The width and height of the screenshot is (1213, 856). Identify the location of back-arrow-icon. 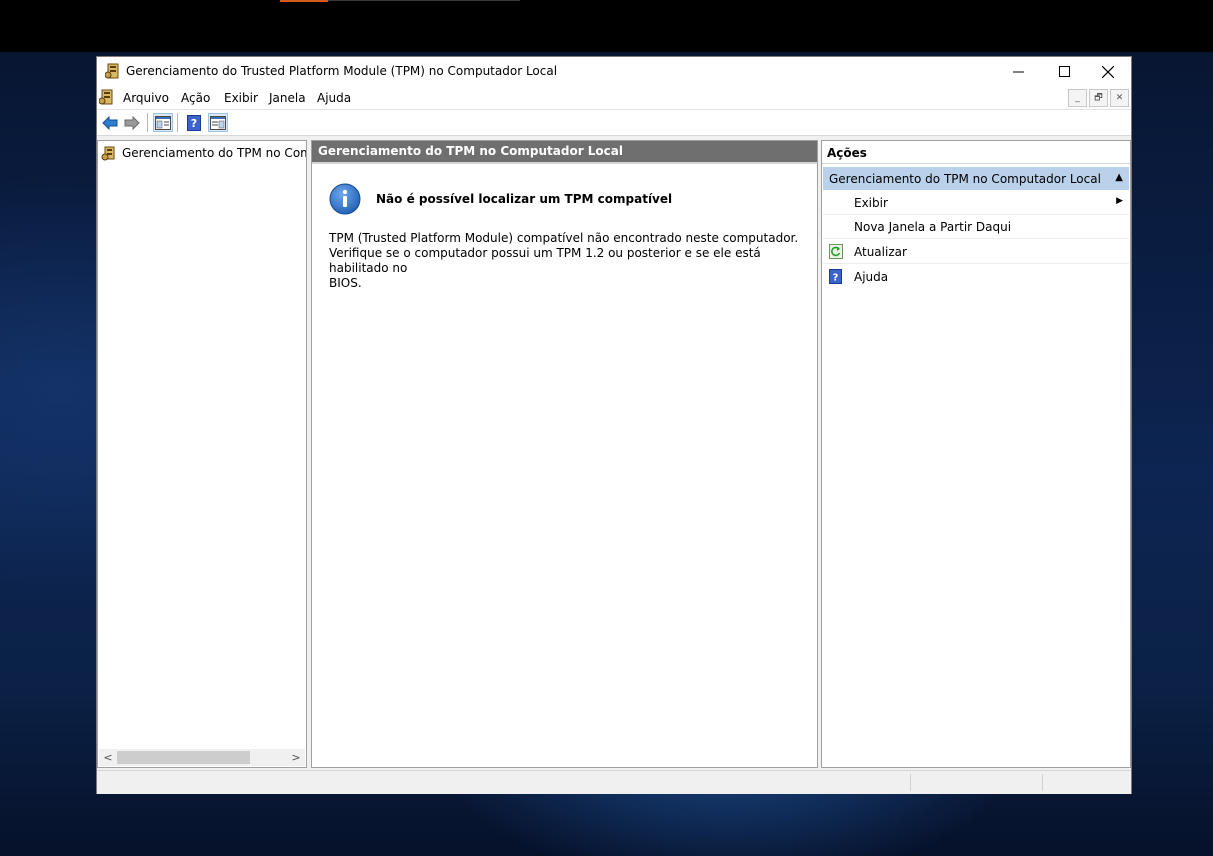
(110, 122).